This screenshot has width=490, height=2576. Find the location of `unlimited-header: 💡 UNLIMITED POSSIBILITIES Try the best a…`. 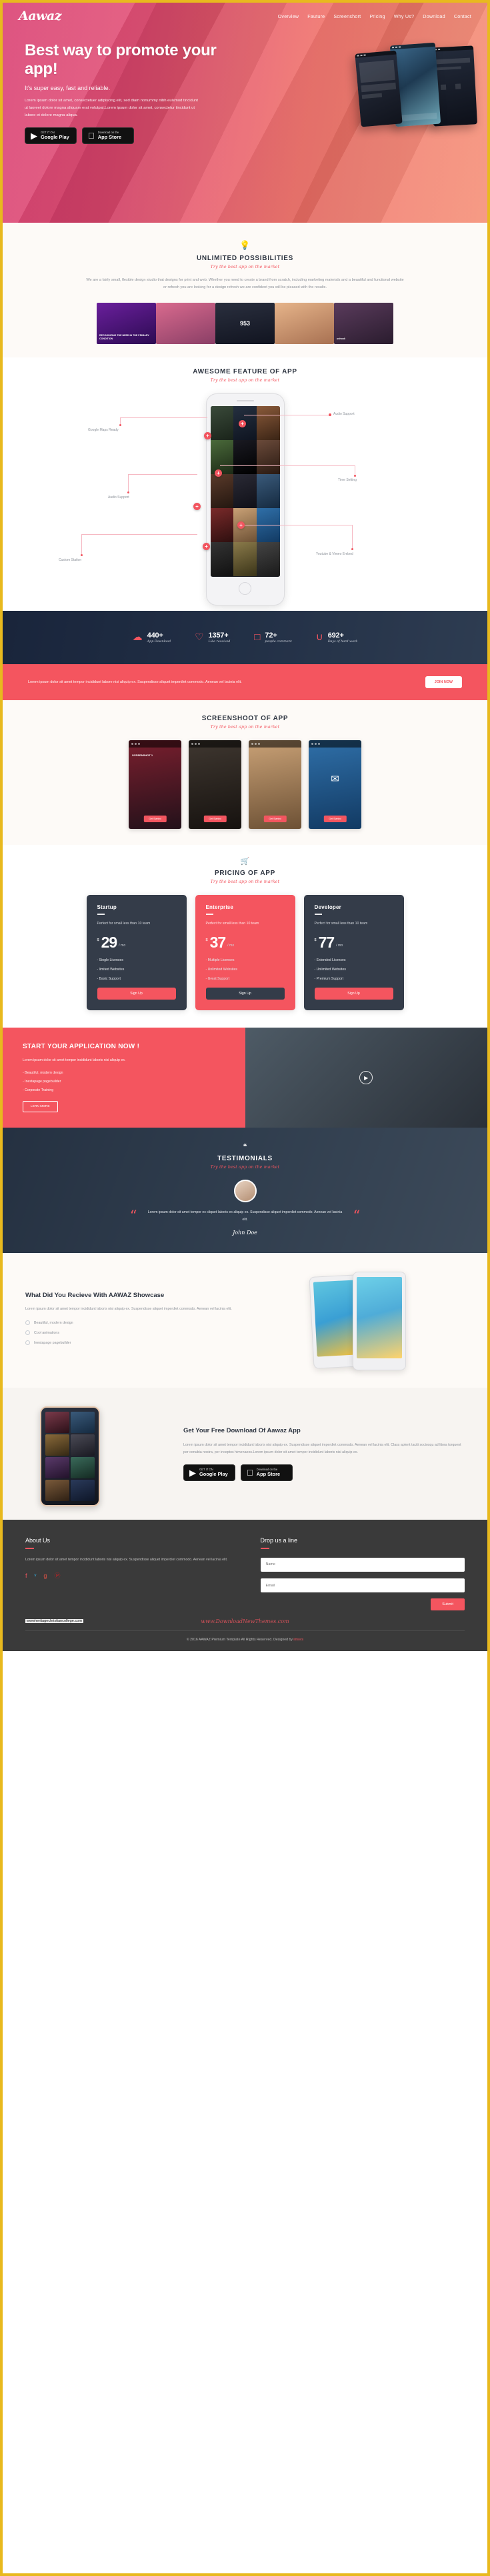

unlimited-header: 💡 UNLIMITED POSSIBILITIES Try the best a… is located at coordinates (245, 254).